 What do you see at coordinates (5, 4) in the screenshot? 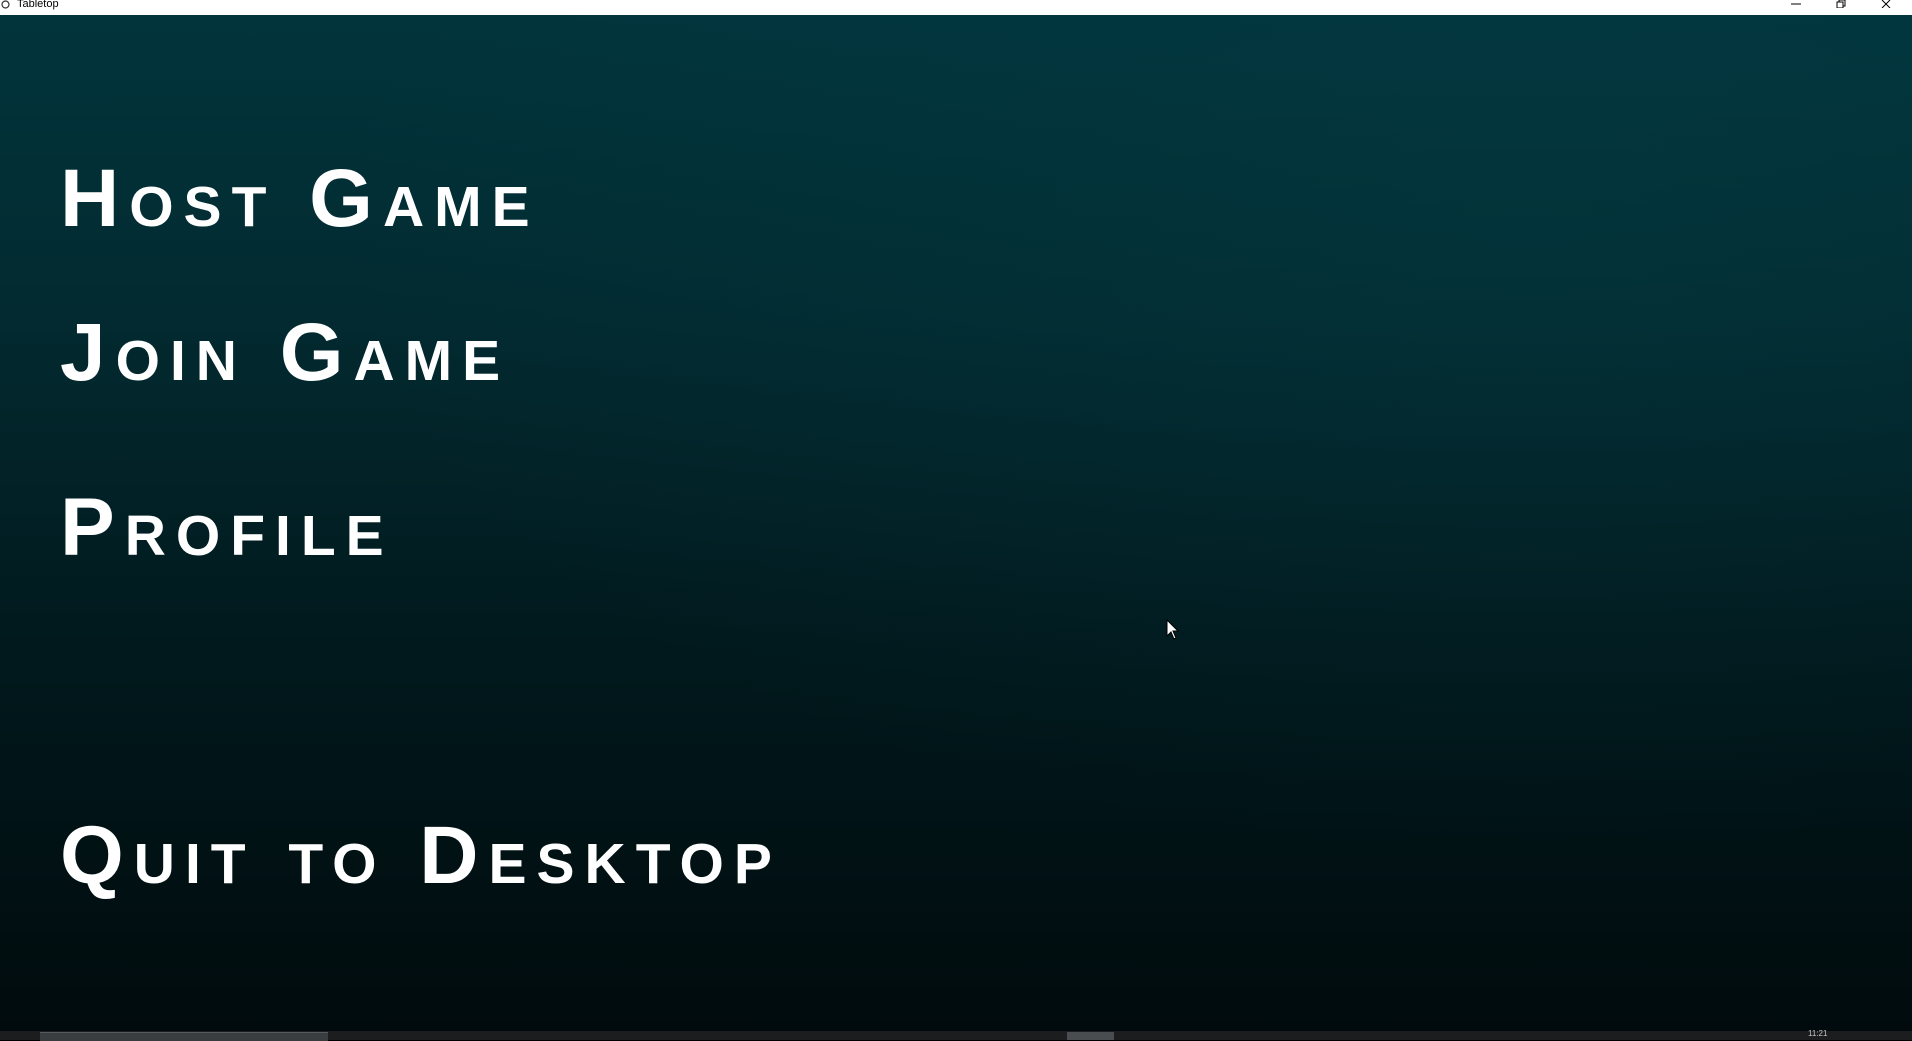
I see `app-icon` at bounding box center [5, 4].